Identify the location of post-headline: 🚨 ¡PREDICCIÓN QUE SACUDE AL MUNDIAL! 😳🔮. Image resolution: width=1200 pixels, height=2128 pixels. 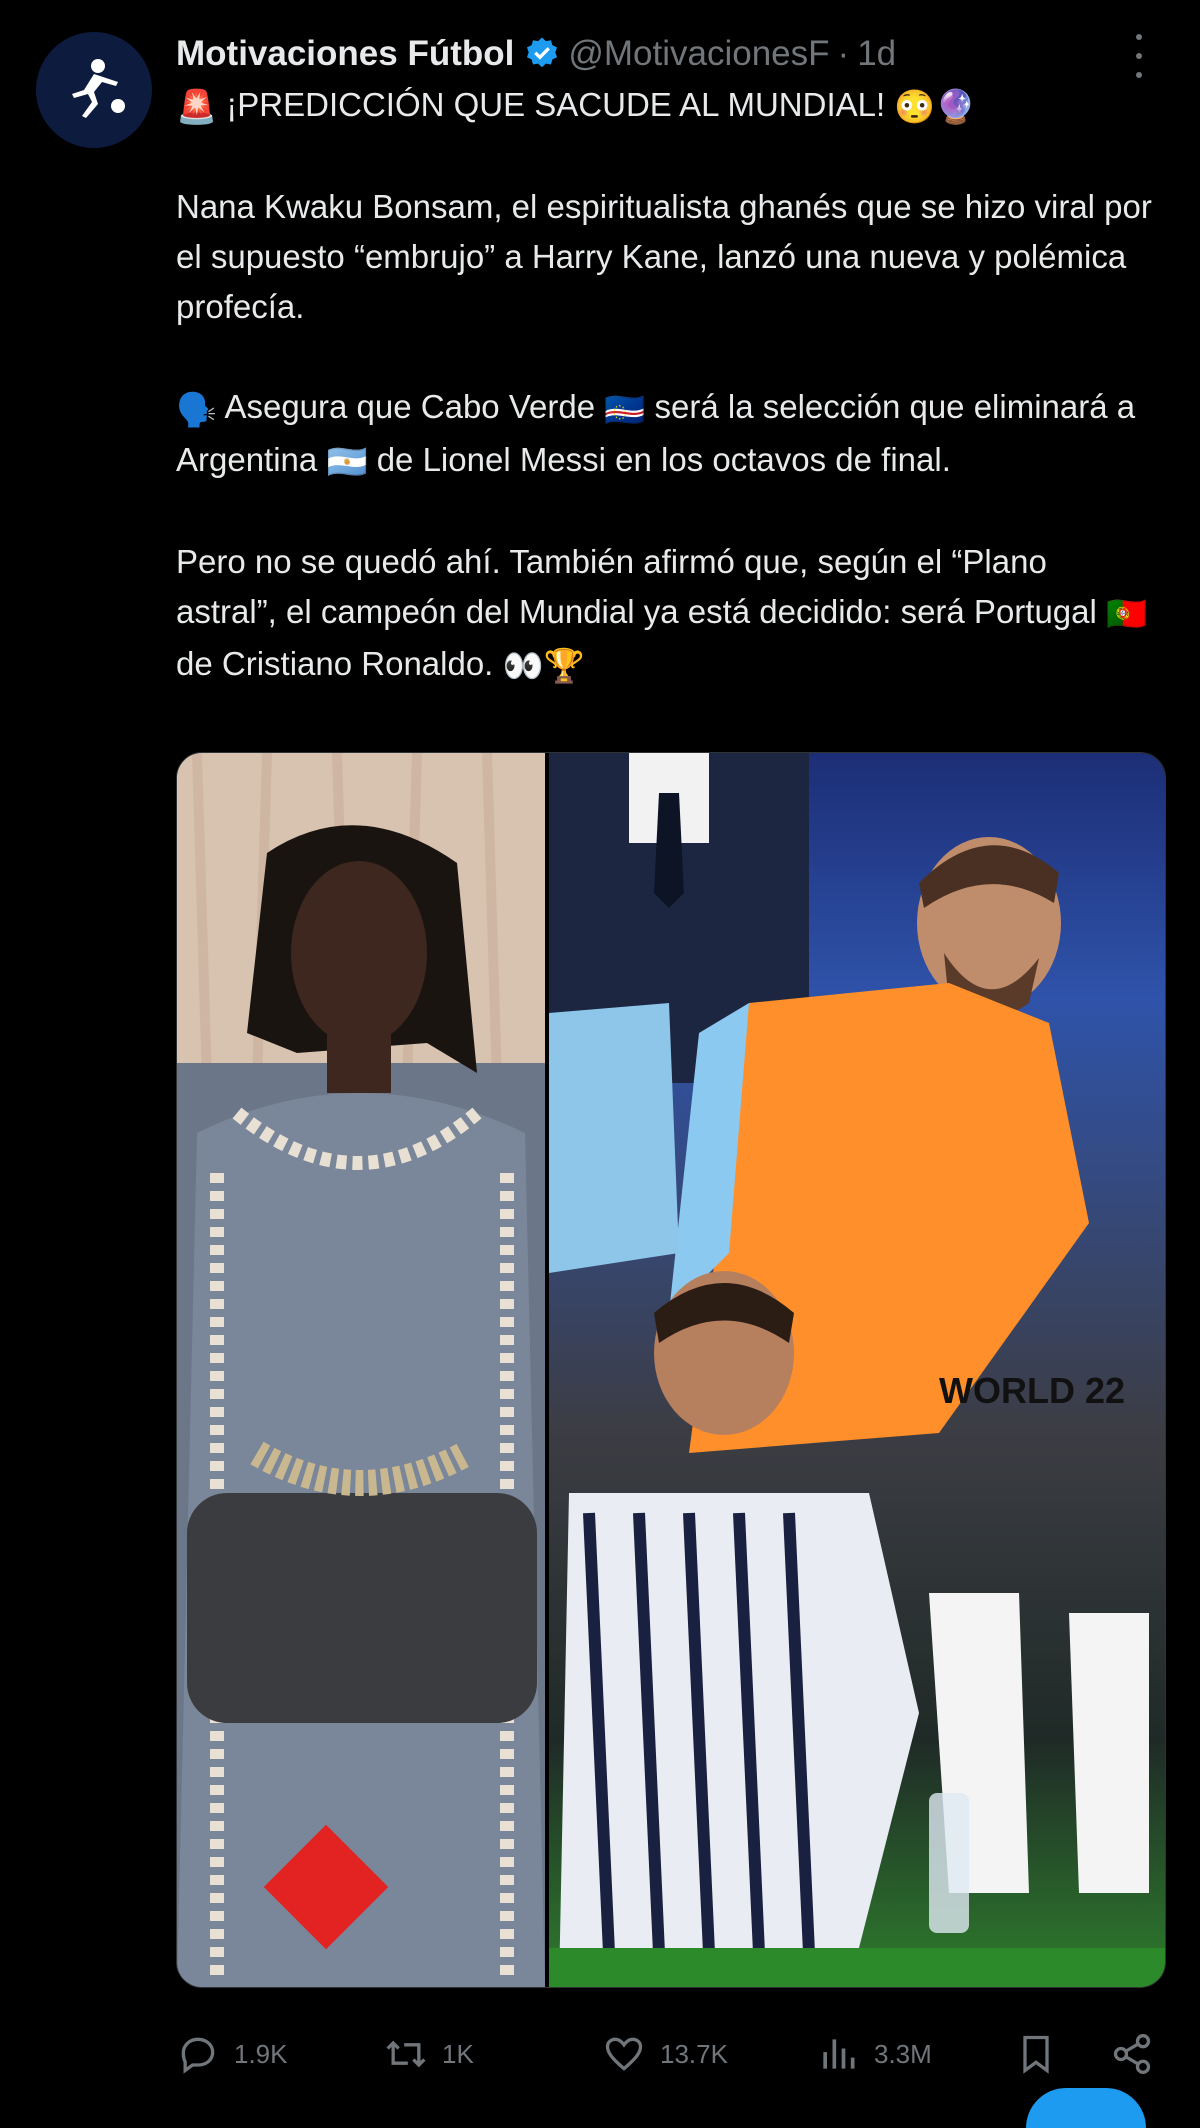
(666, 106).